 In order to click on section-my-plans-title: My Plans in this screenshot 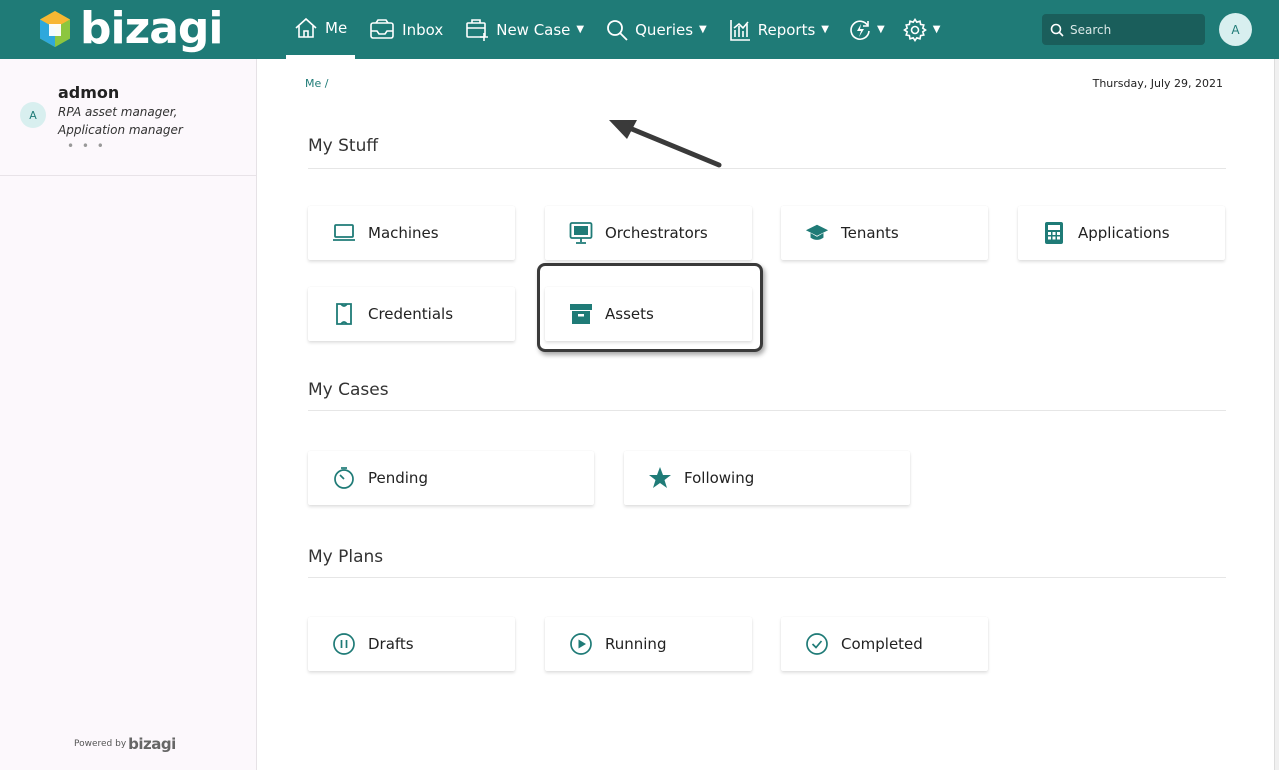, I will do `click(346, 557)`.